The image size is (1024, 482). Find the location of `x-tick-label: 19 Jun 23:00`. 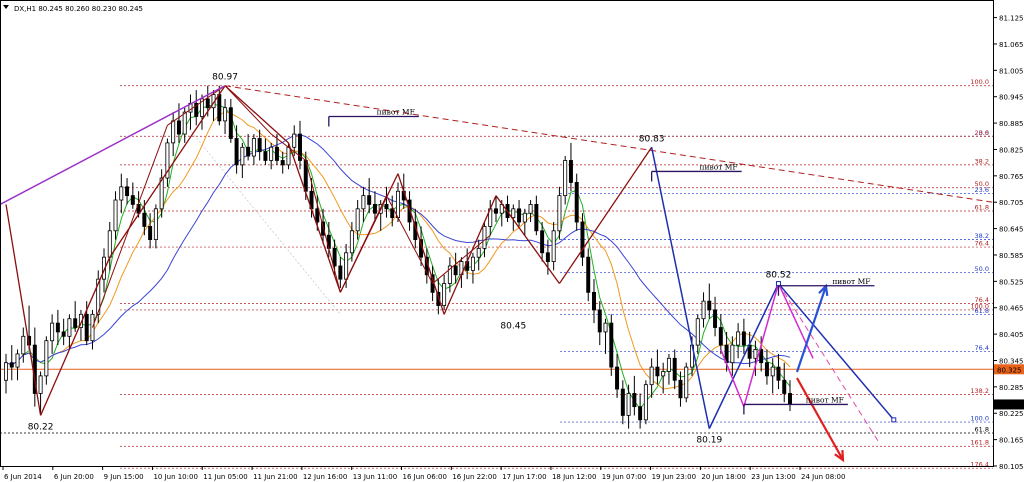

x-tick-label: 19 Jun 23:00 is located at coordinates (674, 477).